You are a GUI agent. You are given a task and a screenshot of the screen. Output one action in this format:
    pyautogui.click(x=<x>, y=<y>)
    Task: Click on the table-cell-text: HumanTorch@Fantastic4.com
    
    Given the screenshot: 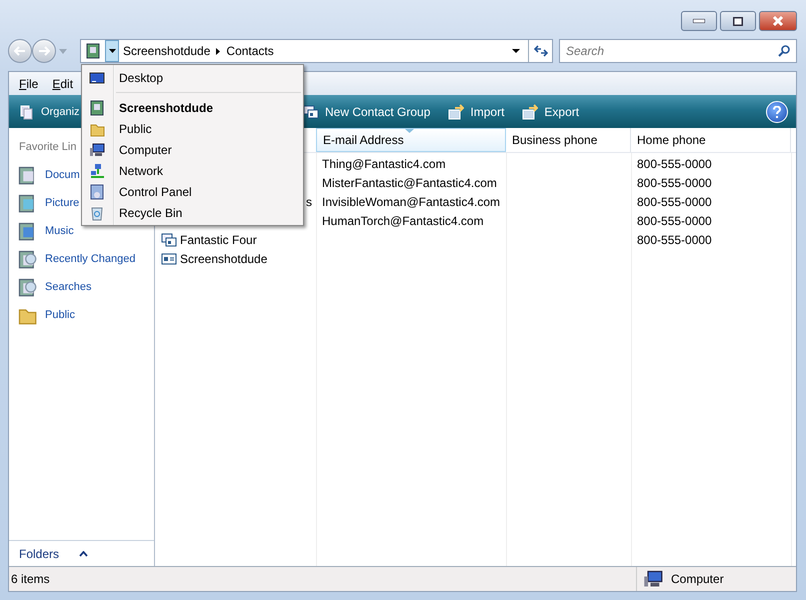 What is the action you would take?
    pyautogui.click(x=403, y=221)
    